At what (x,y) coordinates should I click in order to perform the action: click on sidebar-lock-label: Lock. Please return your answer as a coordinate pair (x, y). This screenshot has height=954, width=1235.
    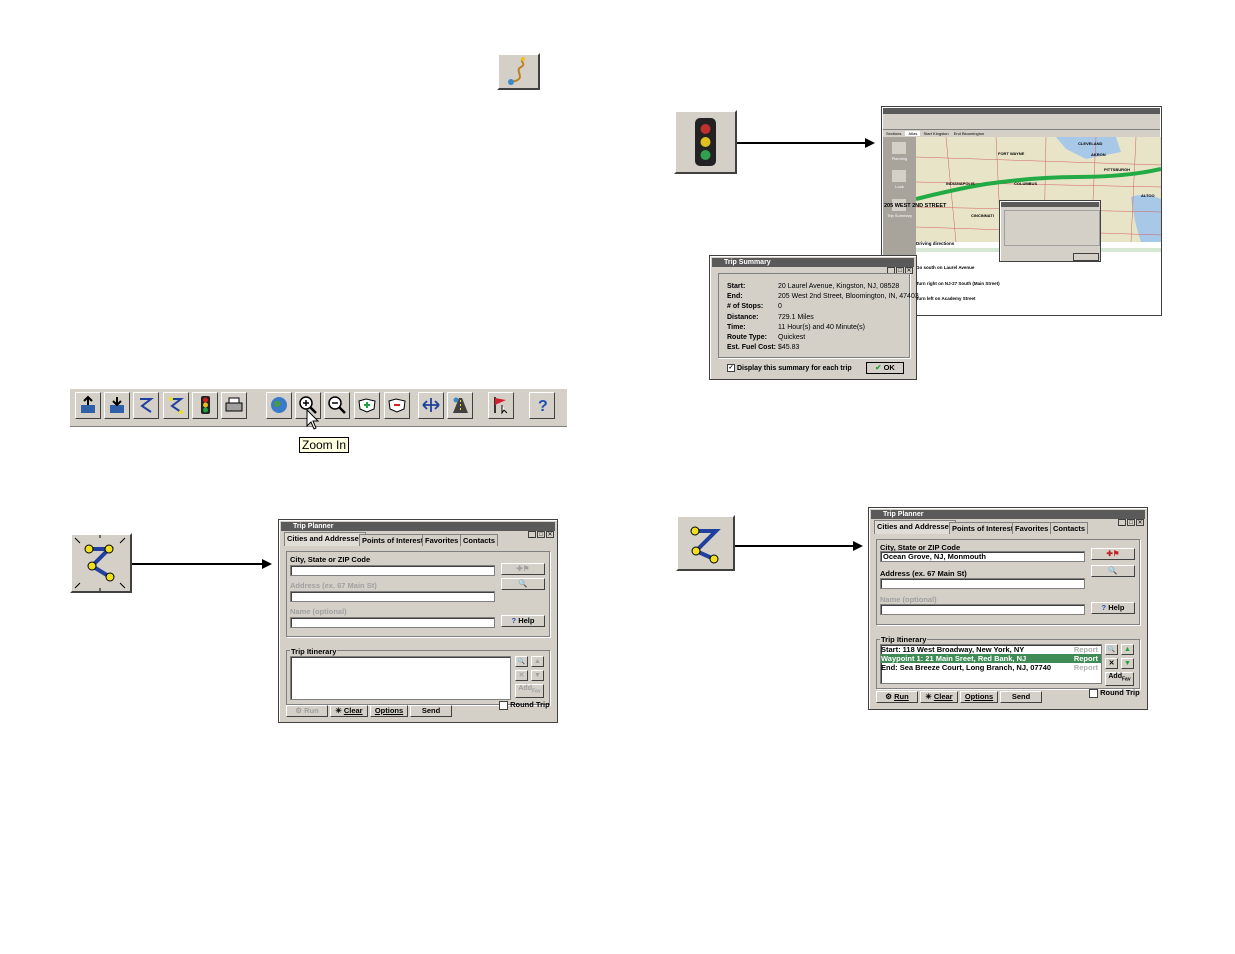
    Looking at the image, I should click on (899, 186).